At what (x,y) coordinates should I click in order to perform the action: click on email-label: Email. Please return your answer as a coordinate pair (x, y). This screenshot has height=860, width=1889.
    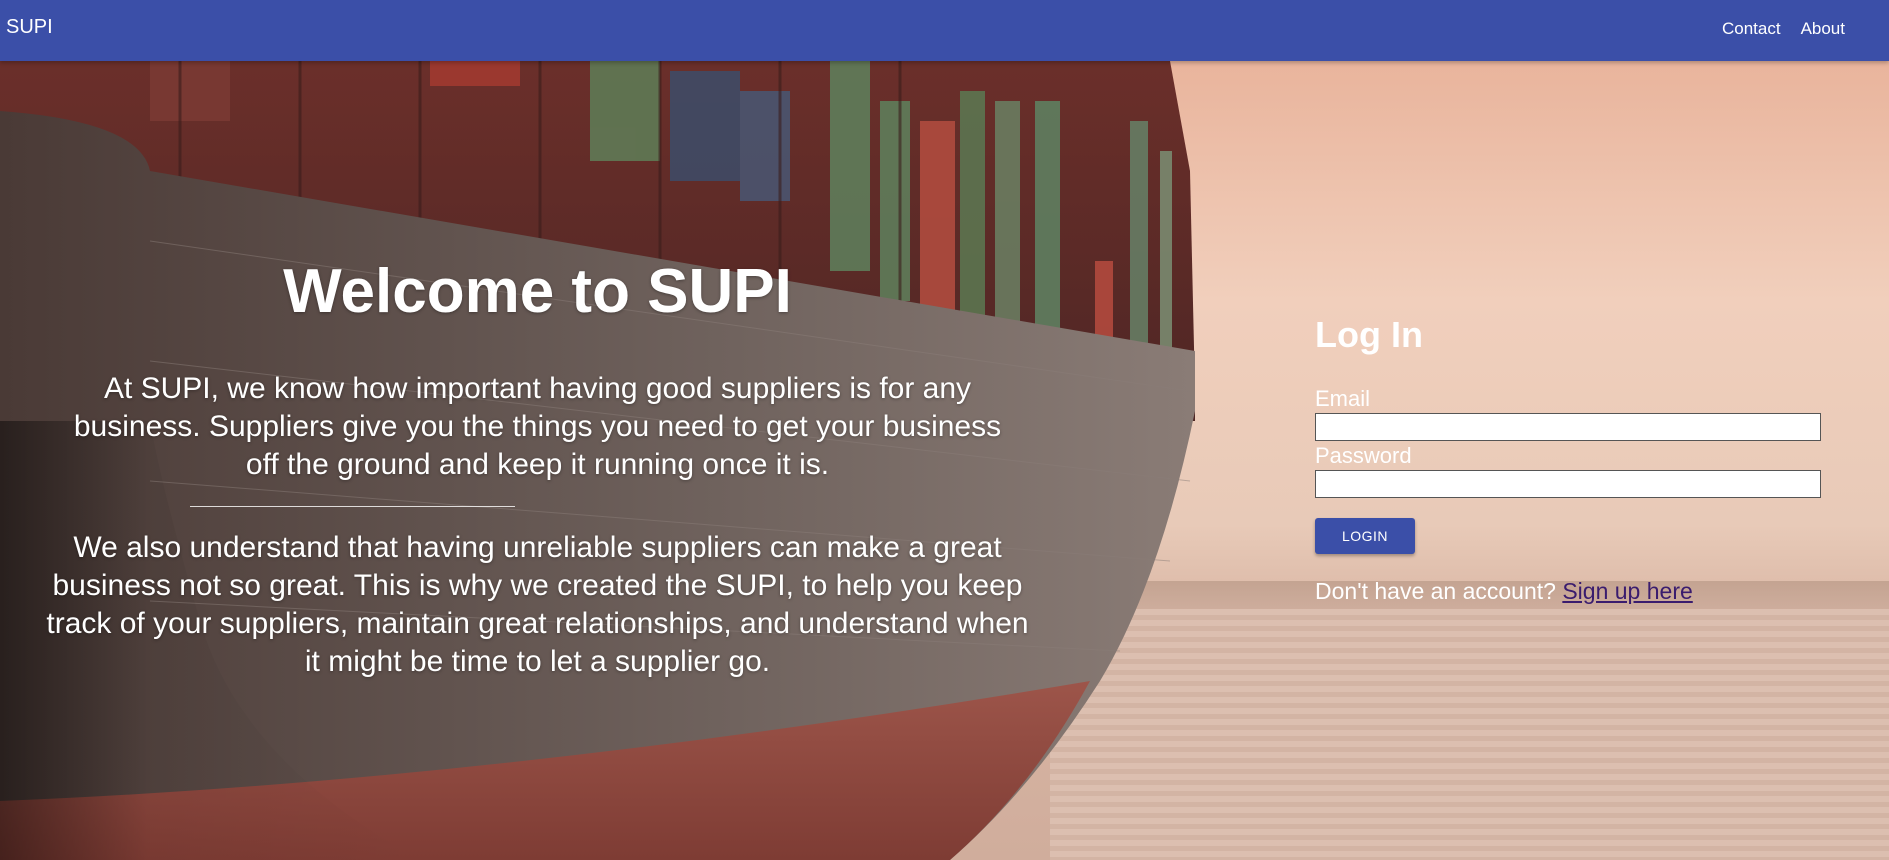
    Looking at the image, I should click on (1343, 398).